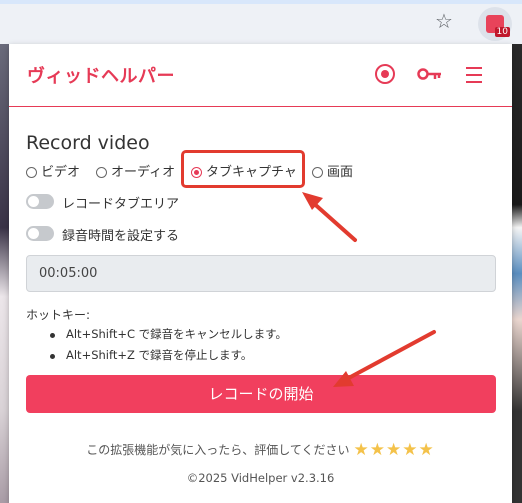  Describe the element at coordinates (261, 394) in the screenshot. I see `start-recording-button: レコードの開始` at that location.